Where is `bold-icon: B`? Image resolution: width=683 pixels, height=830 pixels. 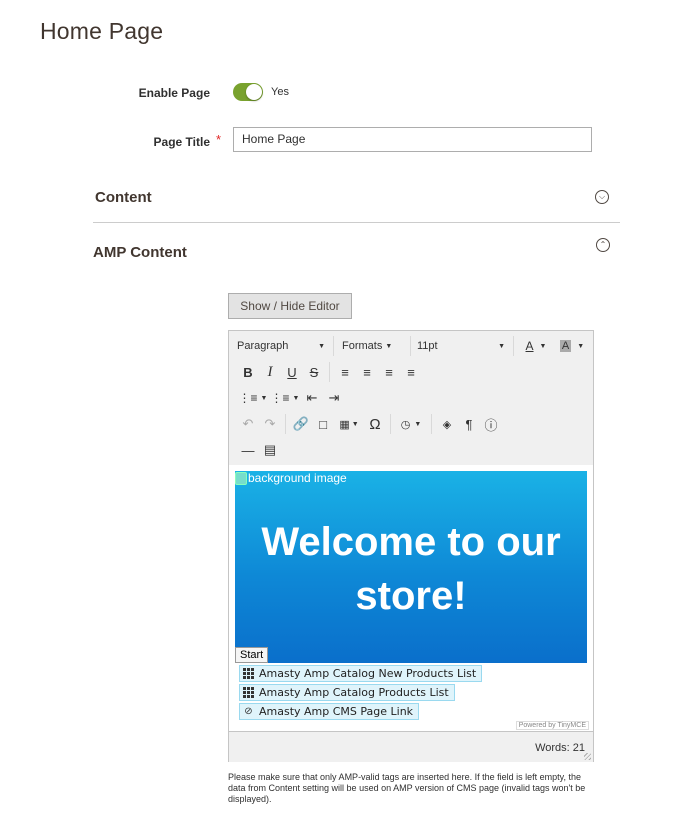
bold-icon: B is located at coordinates (248, 372).